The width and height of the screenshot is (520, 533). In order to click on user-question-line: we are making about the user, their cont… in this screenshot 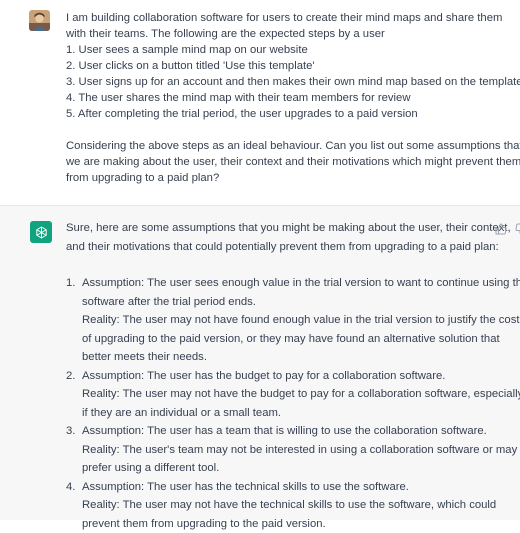, I will do `click(286, 162)`.